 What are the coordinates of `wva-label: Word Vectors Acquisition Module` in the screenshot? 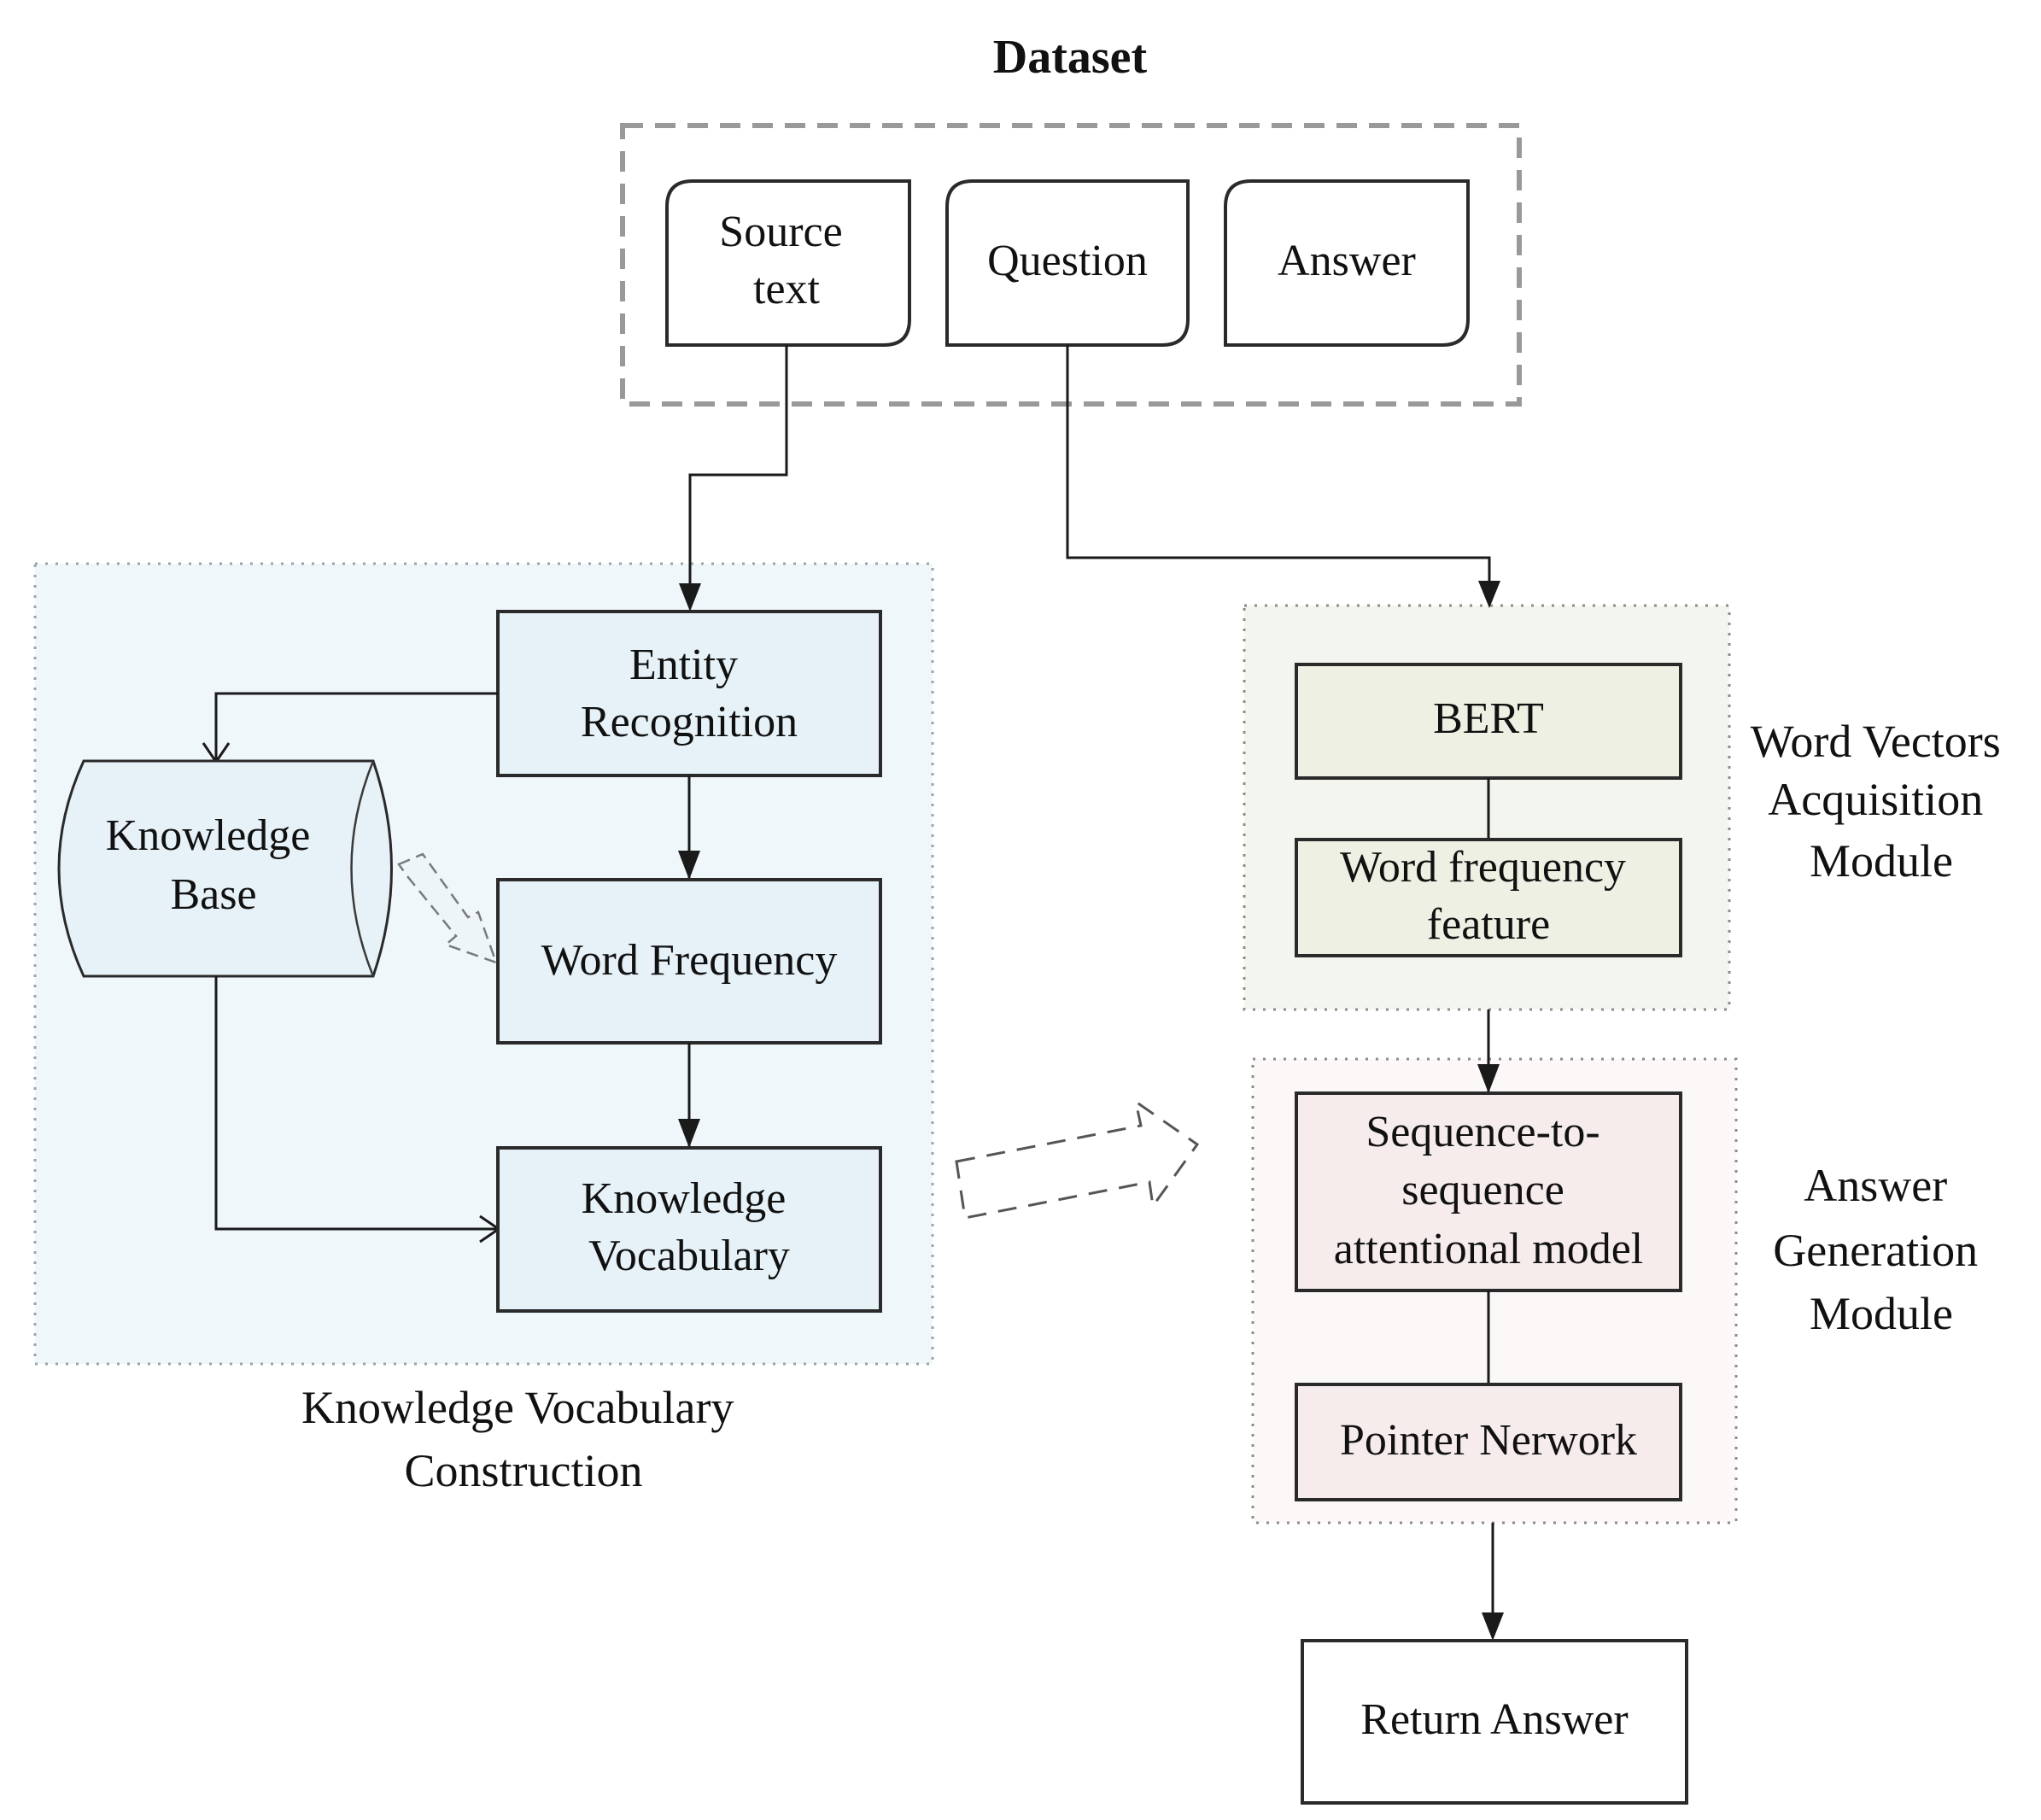 It's located at (1882, 801).